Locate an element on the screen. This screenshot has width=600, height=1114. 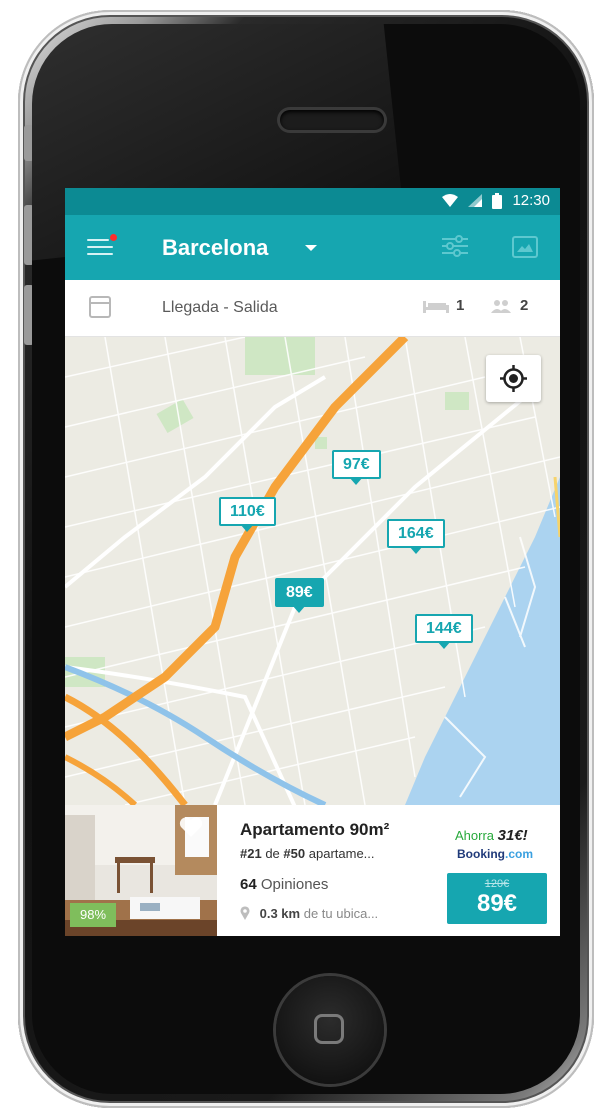
earpiece-speaker is located at coordinates (332, 120).